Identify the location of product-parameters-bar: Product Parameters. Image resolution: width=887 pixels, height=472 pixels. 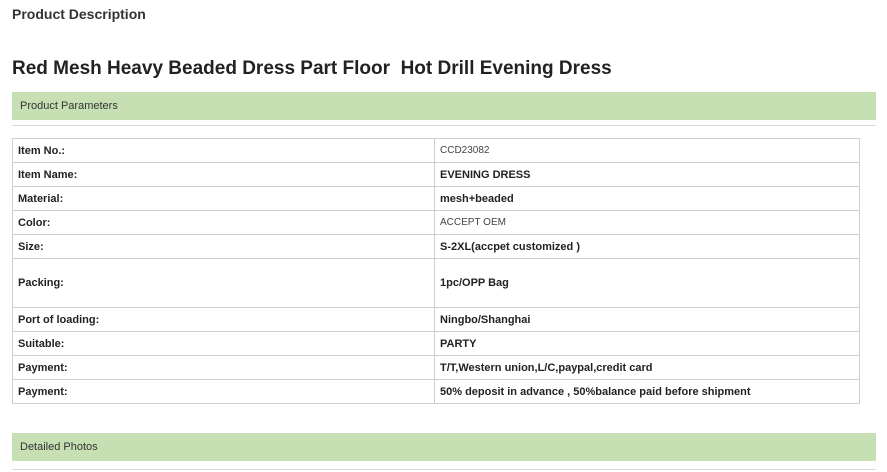
(444, 106).